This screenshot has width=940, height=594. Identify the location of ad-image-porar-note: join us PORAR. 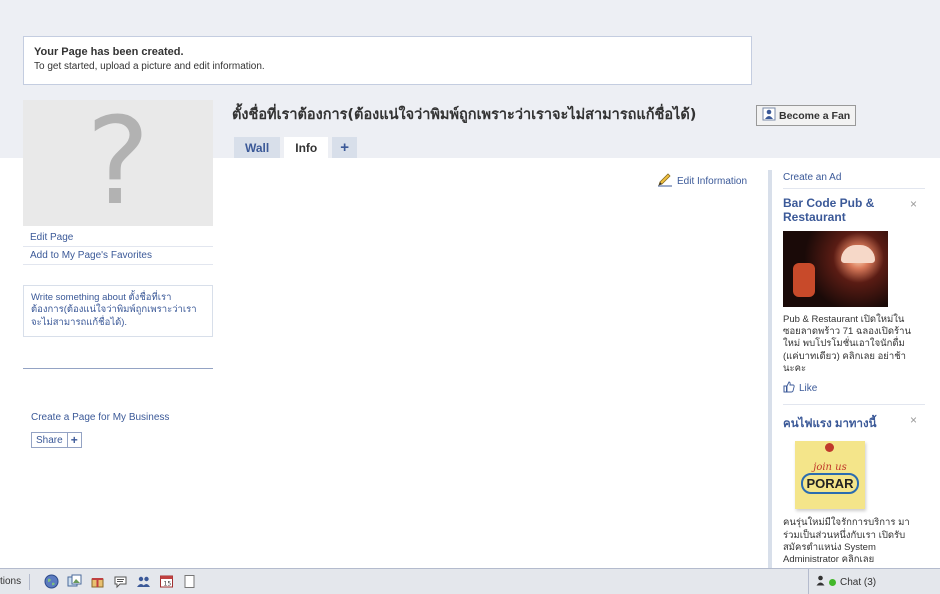
(830, 475).